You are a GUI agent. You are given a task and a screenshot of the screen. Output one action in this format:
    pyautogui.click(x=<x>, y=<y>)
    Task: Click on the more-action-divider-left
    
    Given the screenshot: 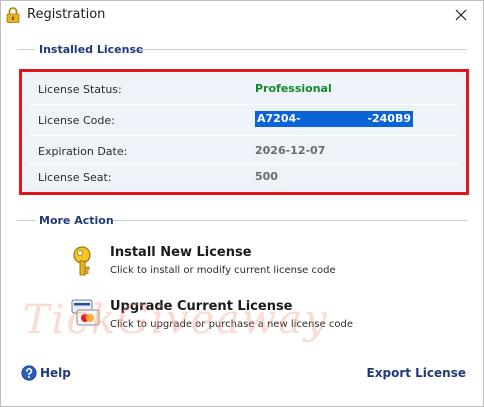 What is the action you would take?
    pyautogui.click(x=26, y=220)
    